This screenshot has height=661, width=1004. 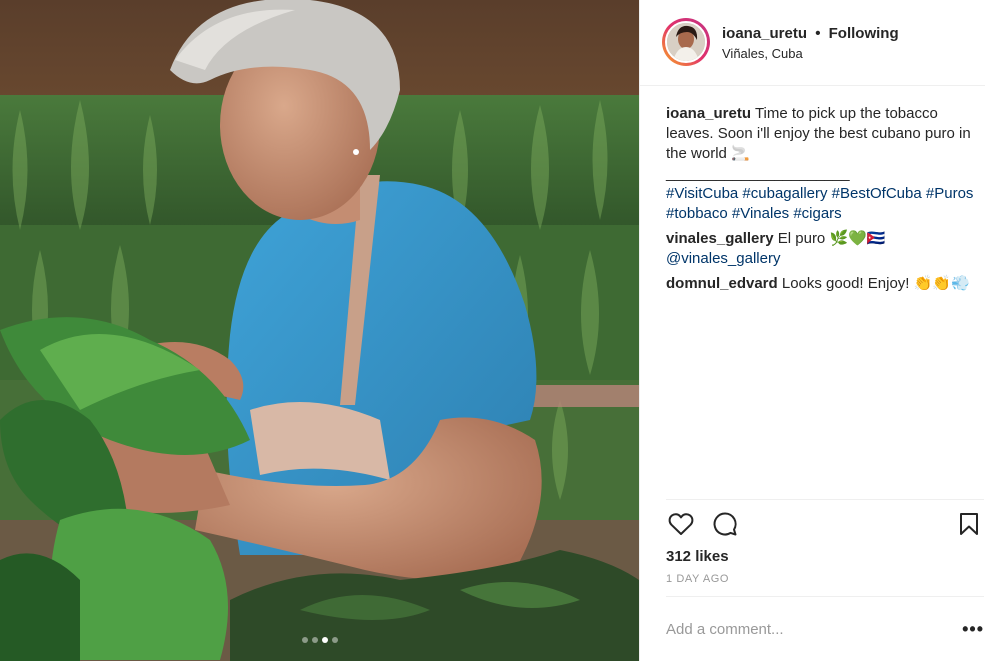 I want to click on comment-bubble-icon, so click(x=725, y=524).